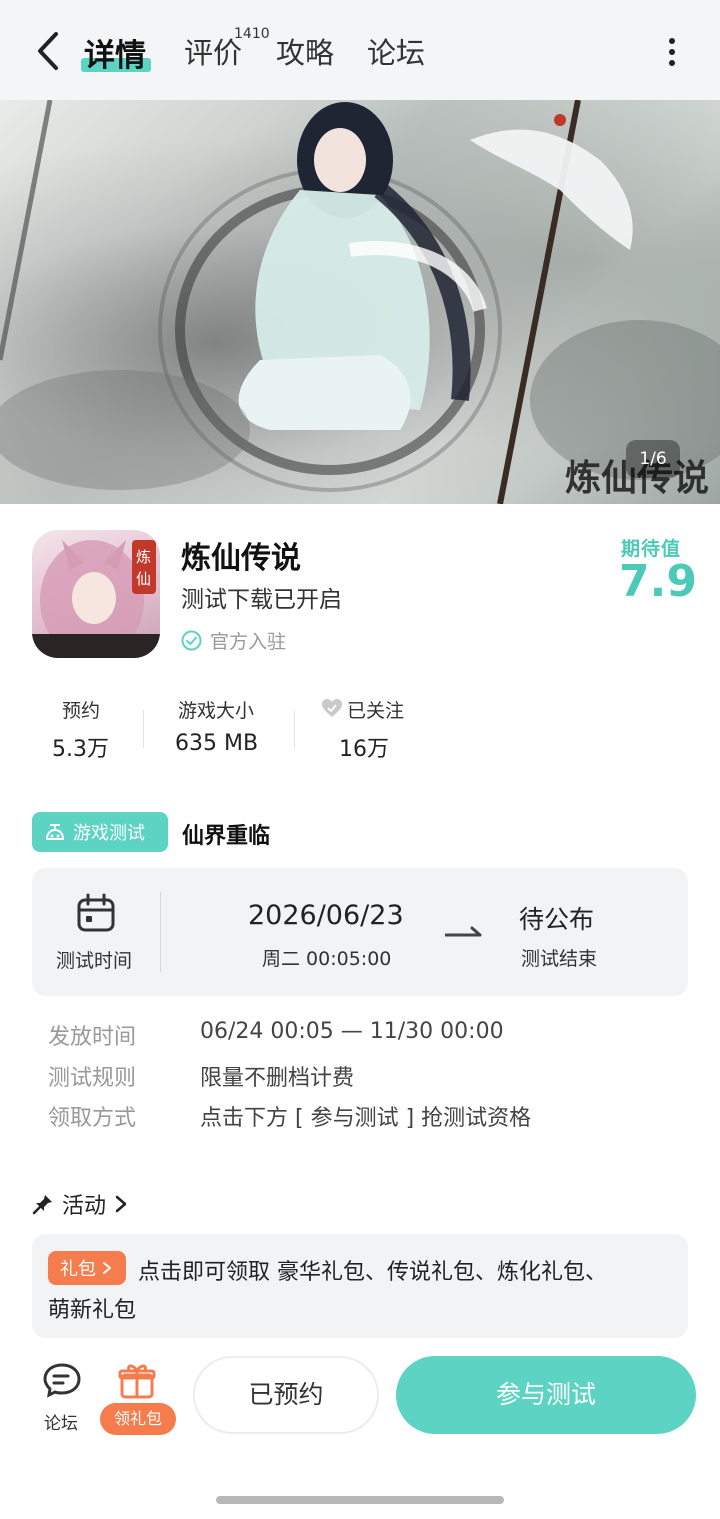 This screenshot has height=1519, width=720. I want to click on banner-page-counter: 1/6, so click(653, 459).